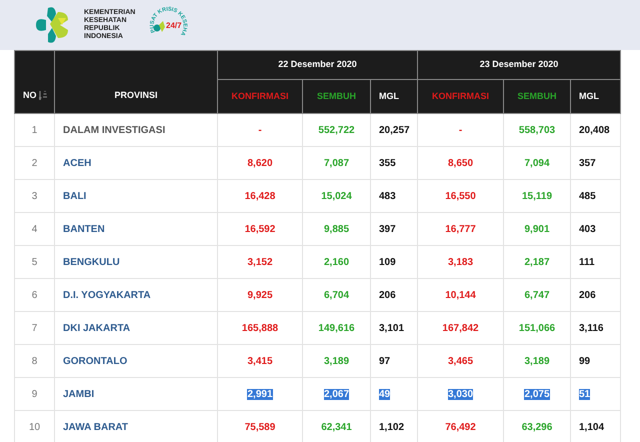 This screenshot has height=442, width=640. Describe the element at coordinates (391, 427) in the screenshot. I see `table-cell: 1,102` at that location.